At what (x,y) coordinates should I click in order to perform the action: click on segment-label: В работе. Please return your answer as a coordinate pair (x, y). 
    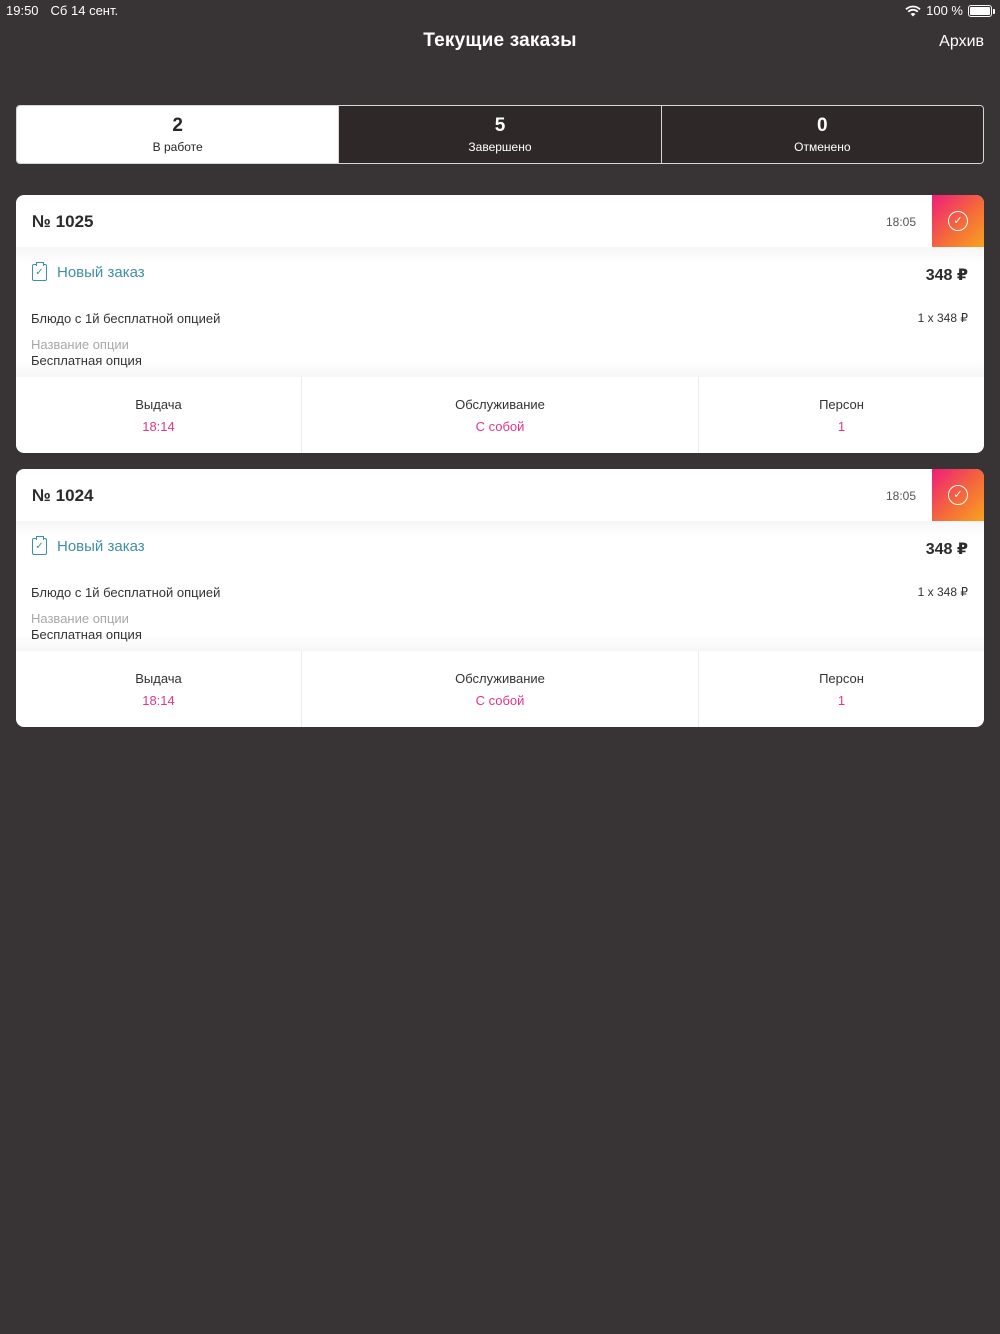
    Looking at the image, I should click on (177, 147).